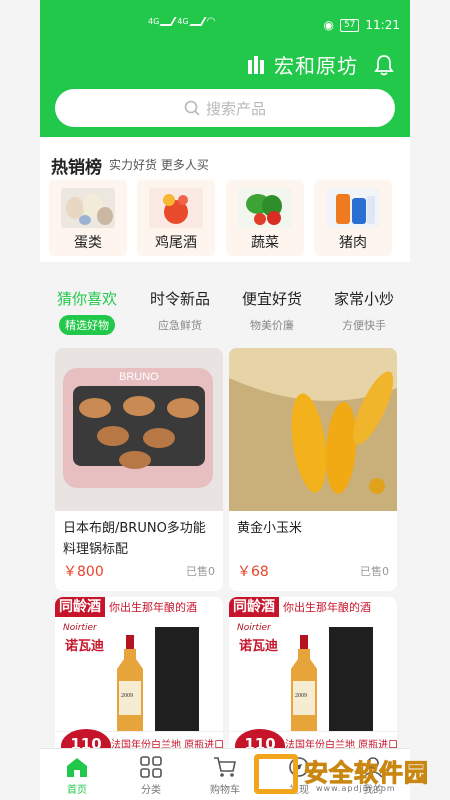 The image size is (450, 800). I want to click on home-icon, so click(77, 767).